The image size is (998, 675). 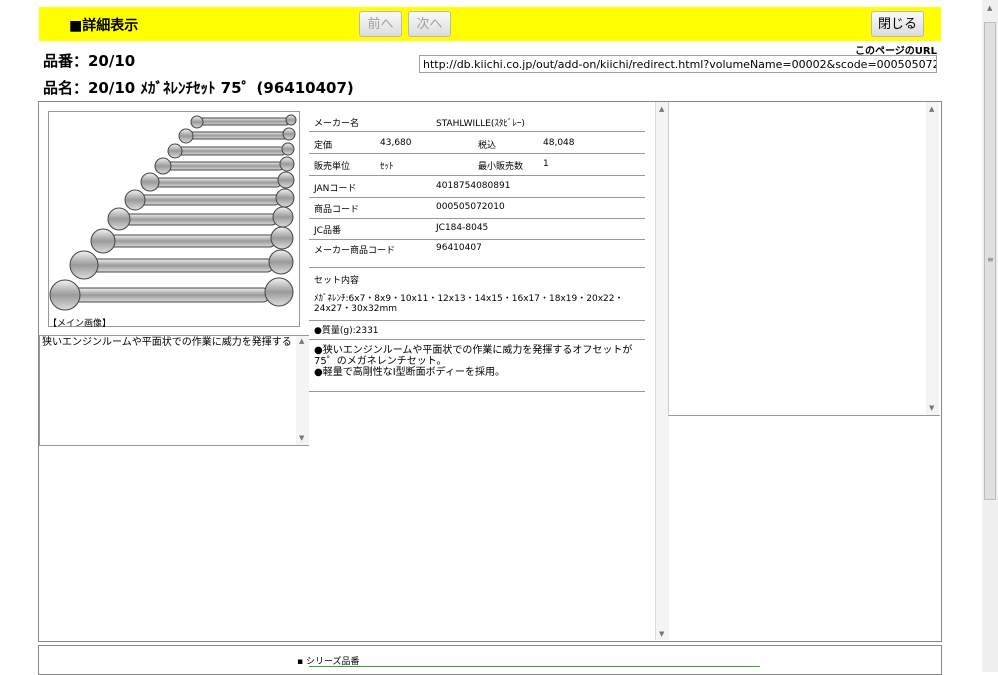 I want to click on right-upper-frame, so click(x=804, y=259).